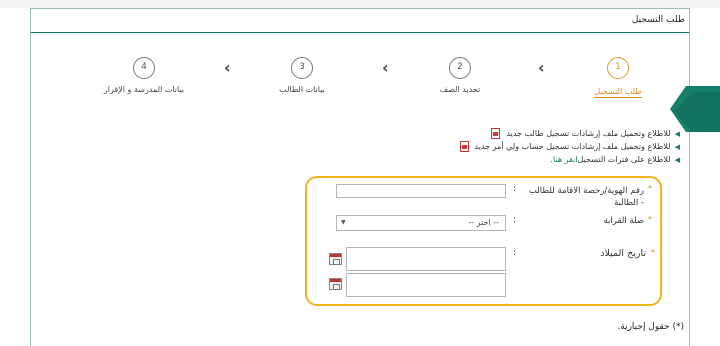 The width and height of the screenshot is (720, 346). I want to click on page-title: طلب التسجيل, so click(658, 20).